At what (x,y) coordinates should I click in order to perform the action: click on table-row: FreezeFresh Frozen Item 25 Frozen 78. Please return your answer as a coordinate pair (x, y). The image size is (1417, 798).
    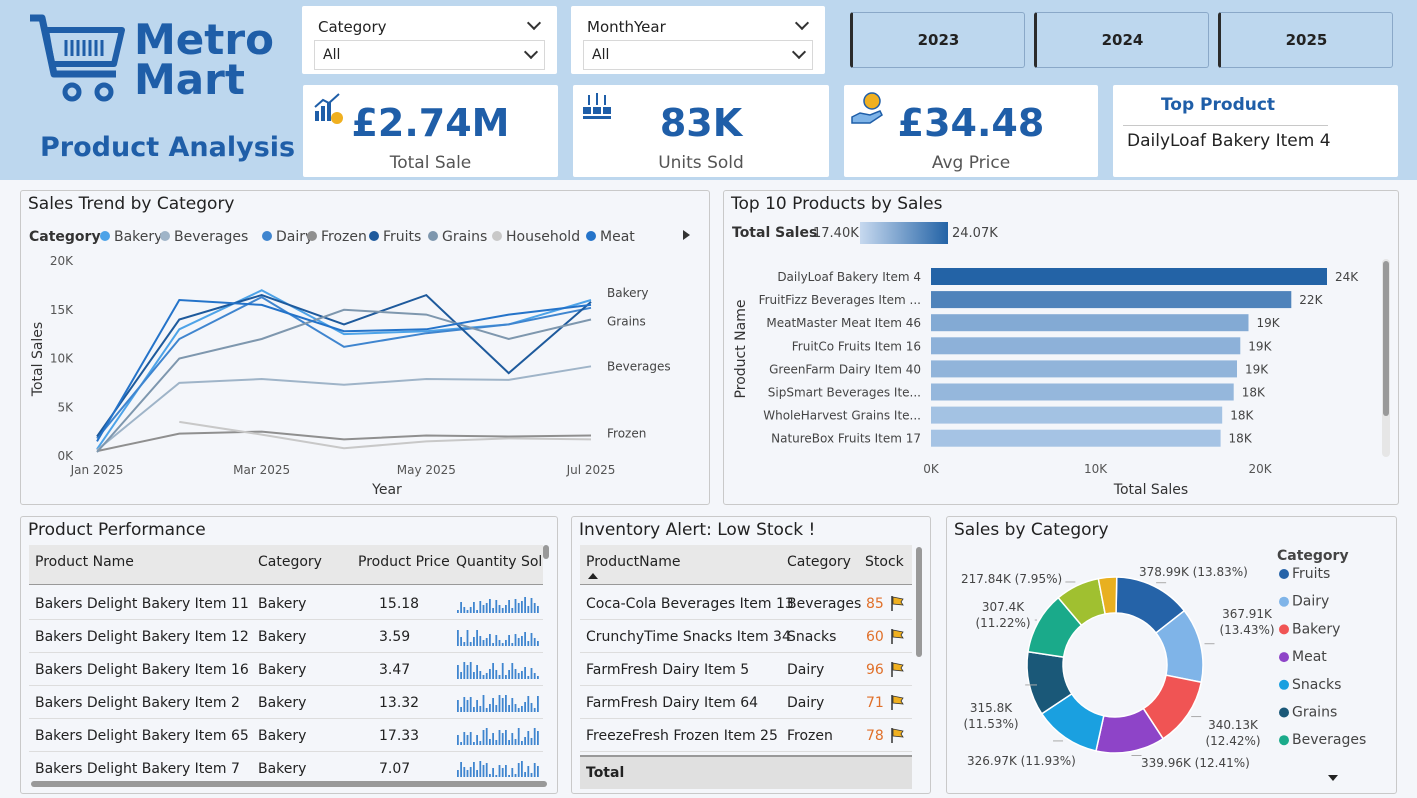
    Looking at the image, I should click on (746, 735).